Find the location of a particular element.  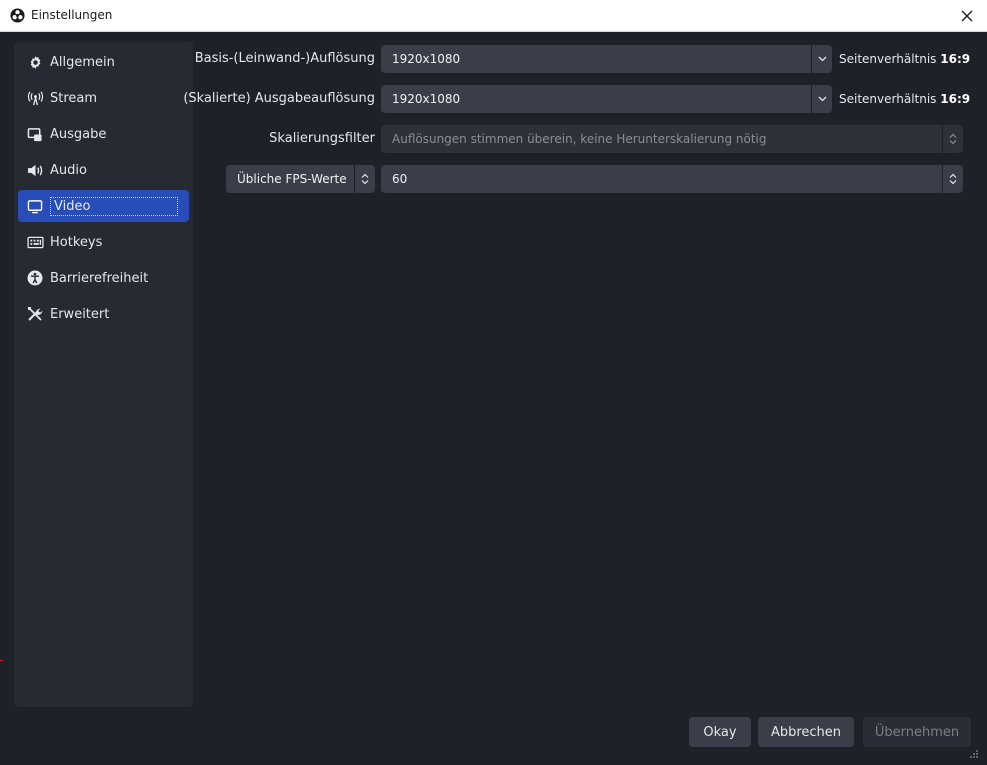

resize-grip-icon is located at coordinates (974, 754).